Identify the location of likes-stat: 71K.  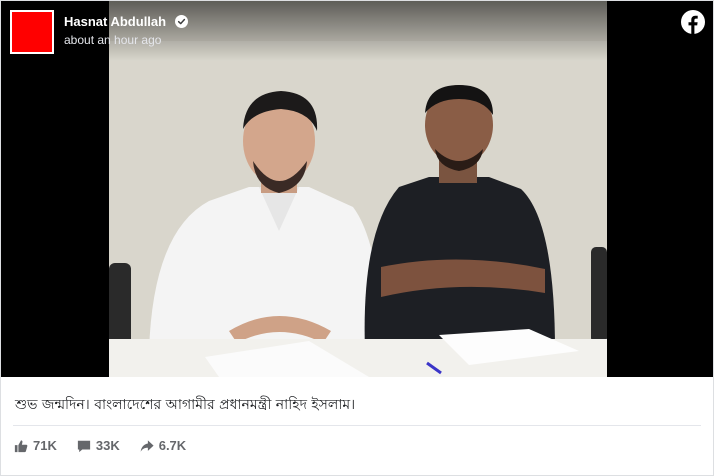
(35, 445).